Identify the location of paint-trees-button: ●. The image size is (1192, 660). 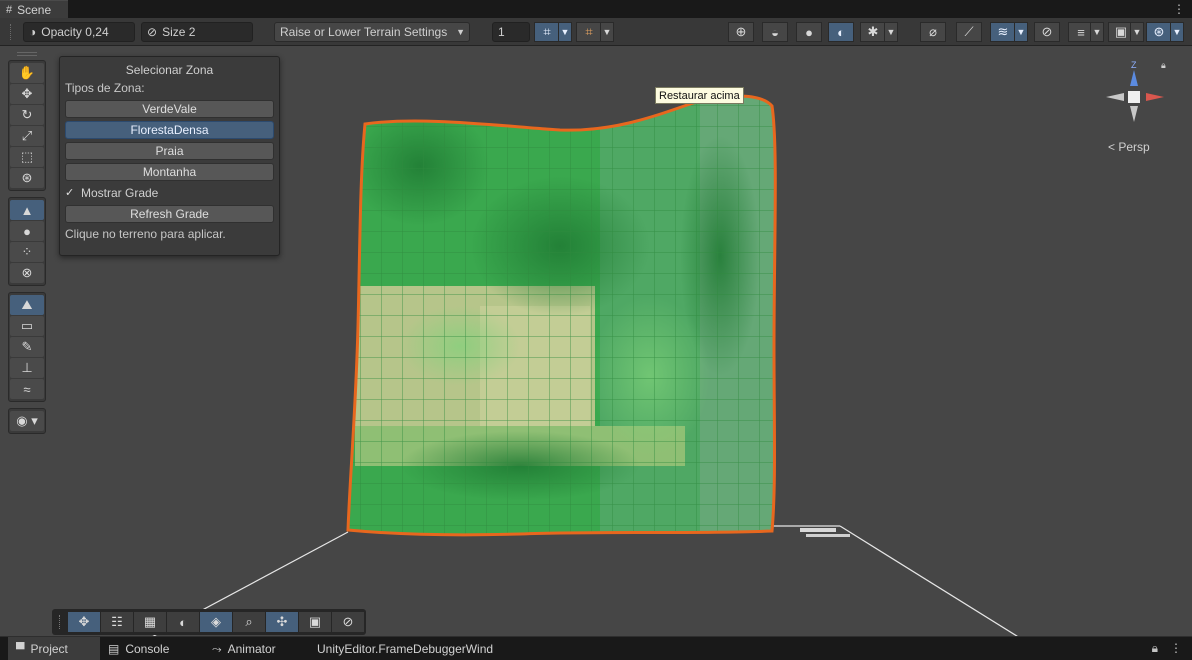
(27, 231).